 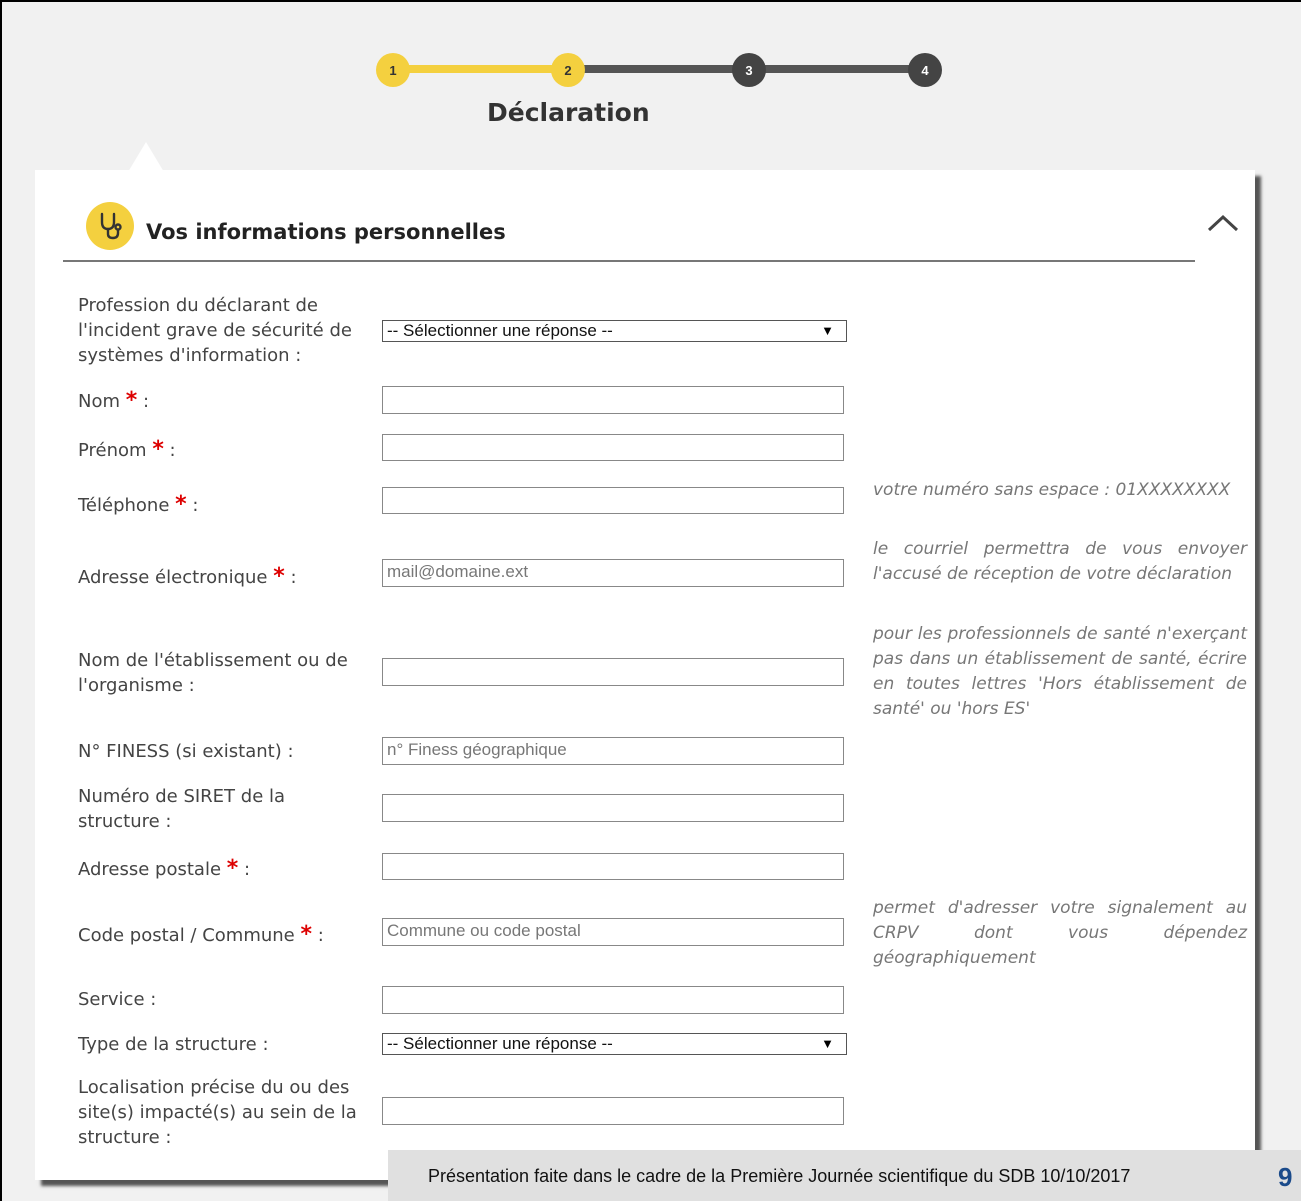 I want to click on step-title: Déclaration, so click(x=568, y=112).